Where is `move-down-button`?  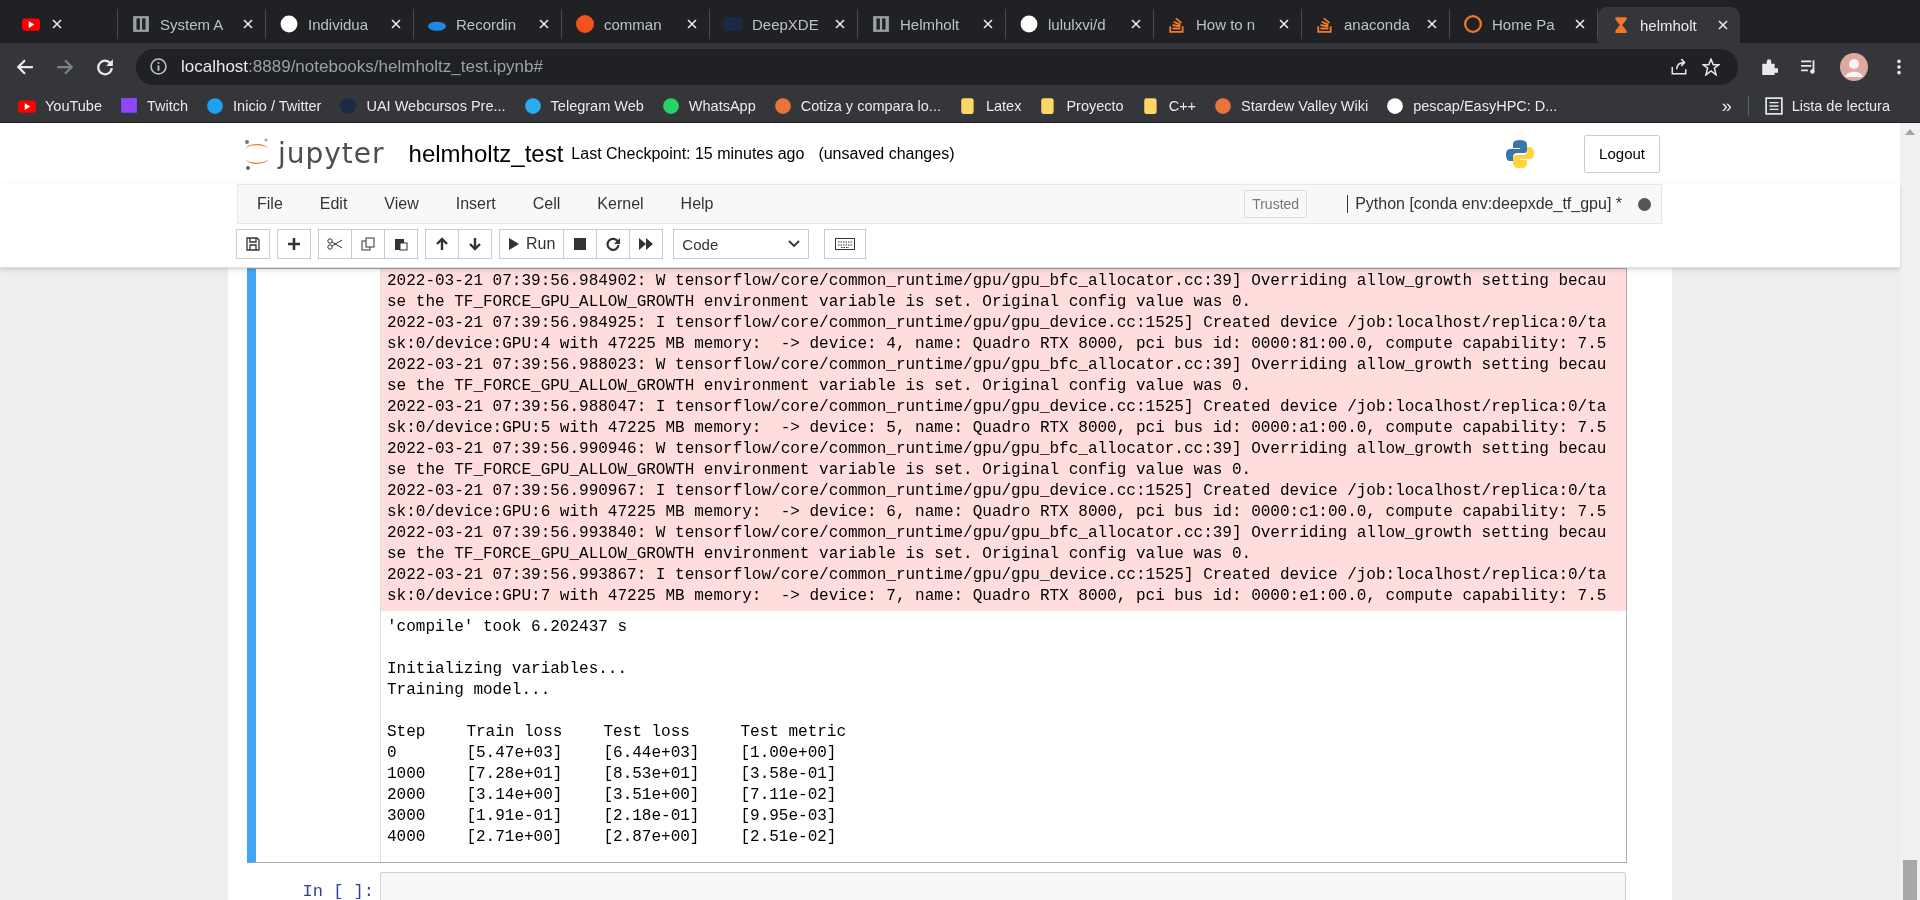
move-down-button is located at coordinates (475, 244).